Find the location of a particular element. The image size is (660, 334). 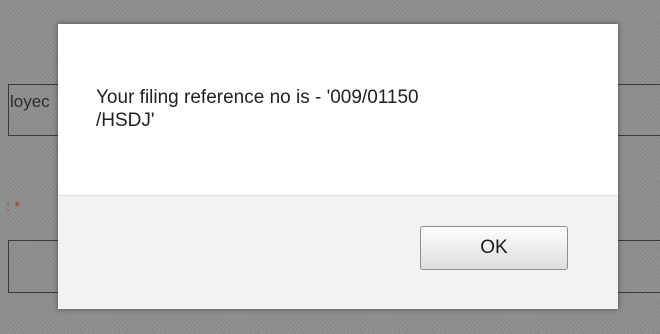

ok-button: OK is located at coordinates (494, 248).